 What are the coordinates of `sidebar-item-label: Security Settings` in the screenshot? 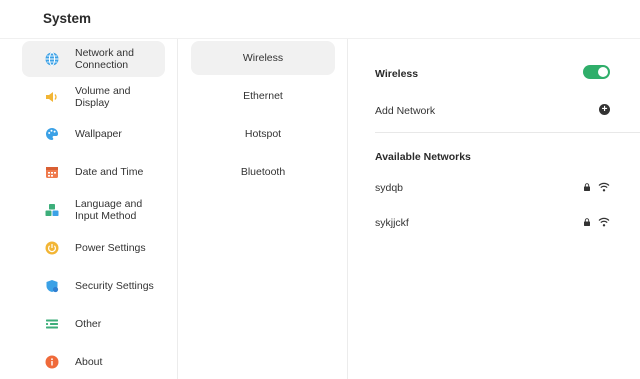 It's located at (114, 285).